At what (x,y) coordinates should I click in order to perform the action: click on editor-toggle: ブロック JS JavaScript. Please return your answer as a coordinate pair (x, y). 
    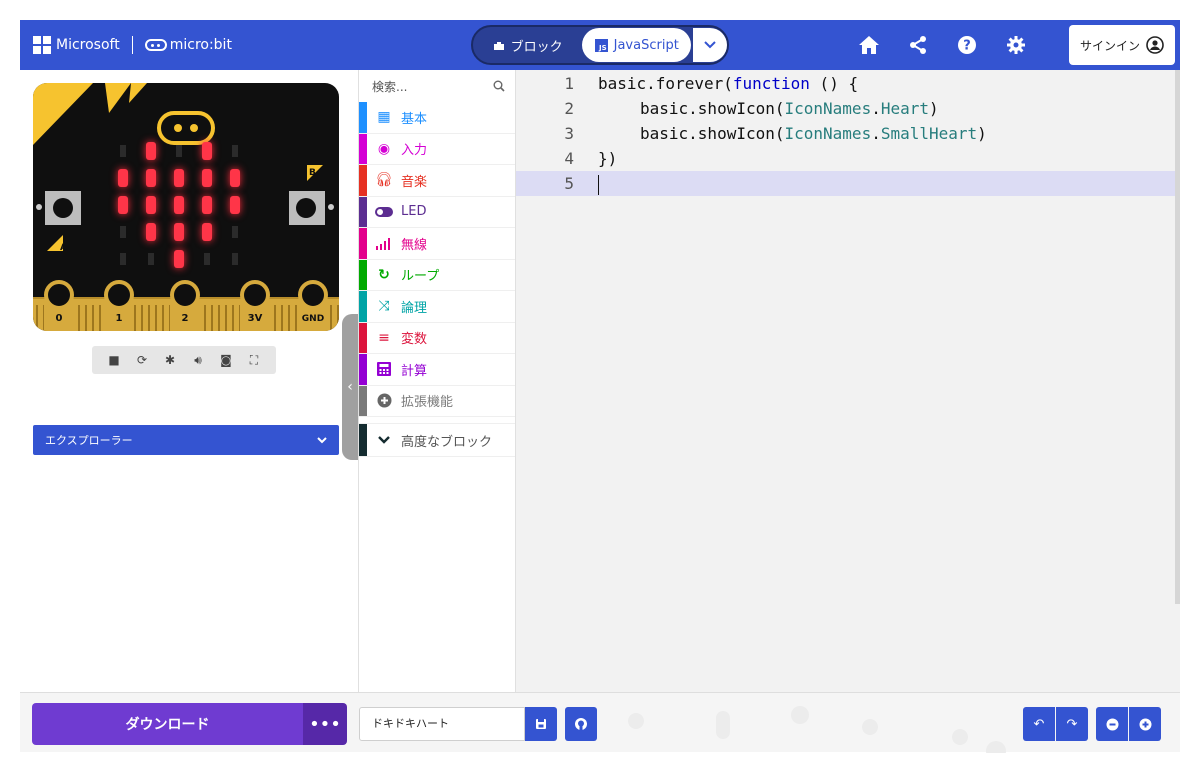
    Looking at the image, I should click on (600, 45).